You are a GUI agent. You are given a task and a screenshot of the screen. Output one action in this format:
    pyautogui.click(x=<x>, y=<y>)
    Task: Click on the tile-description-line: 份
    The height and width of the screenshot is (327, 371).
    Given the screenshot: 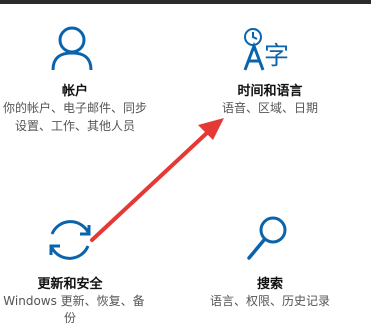 What is the action you would take?
    pyautogui.click(x=69, y=318)
    